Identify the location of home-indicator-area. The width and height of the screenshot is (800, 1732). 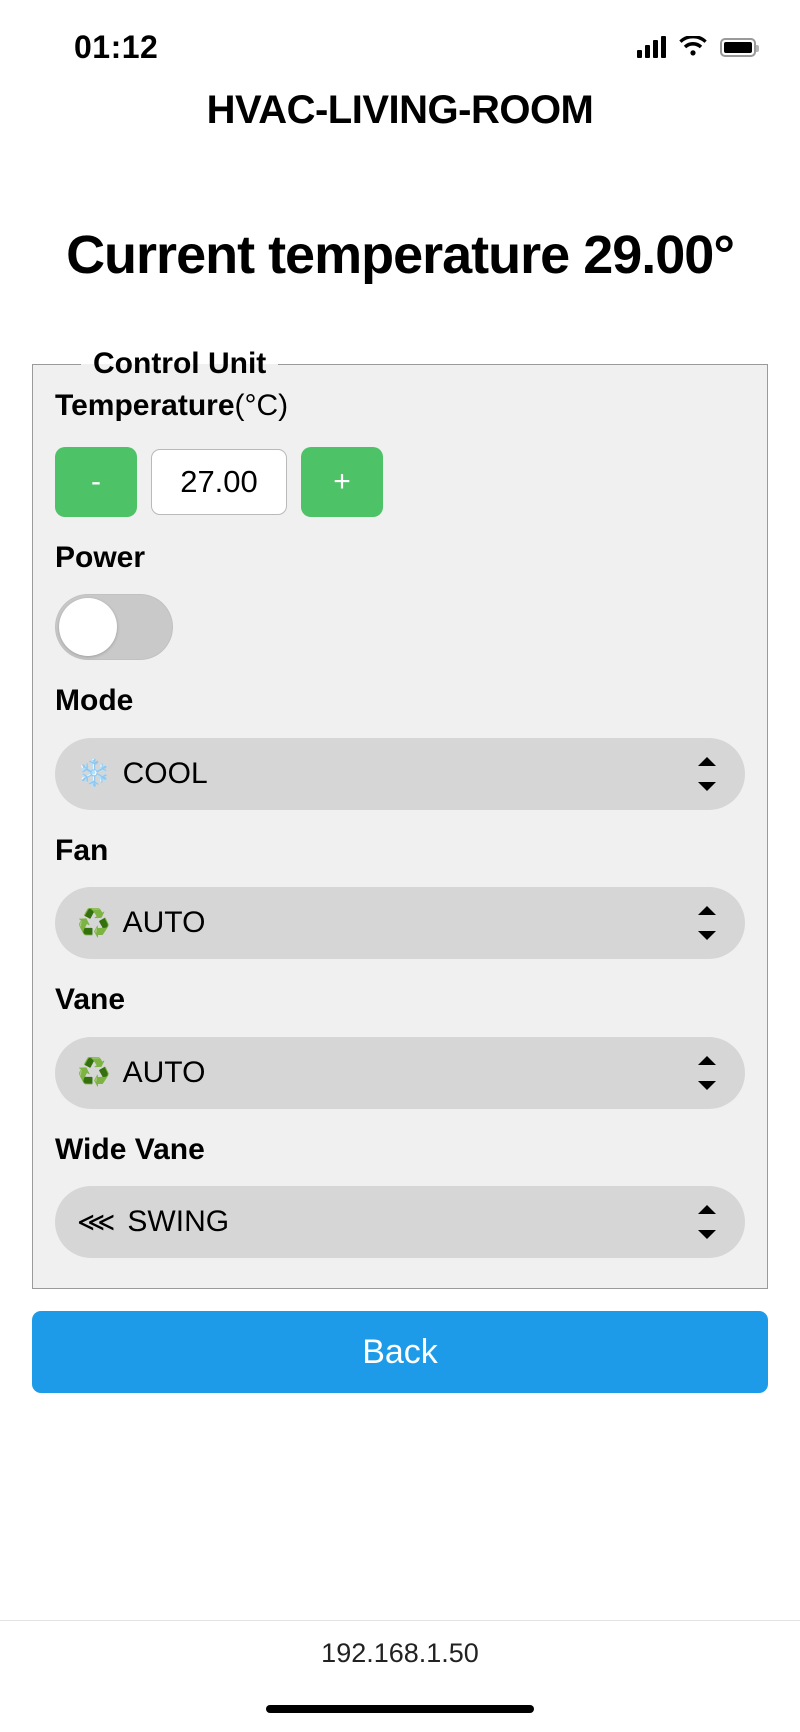
(400, 1709).